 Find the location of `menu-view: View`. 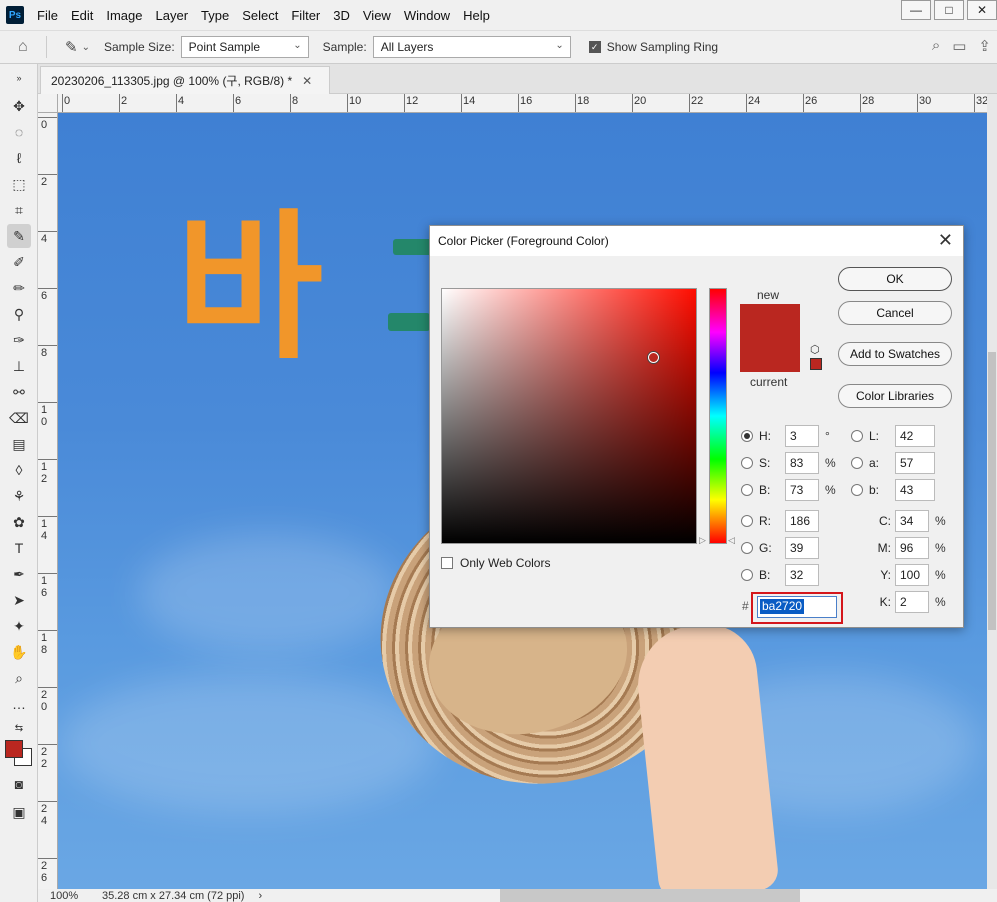

menu-view: View is located at coordinates (377, 15).